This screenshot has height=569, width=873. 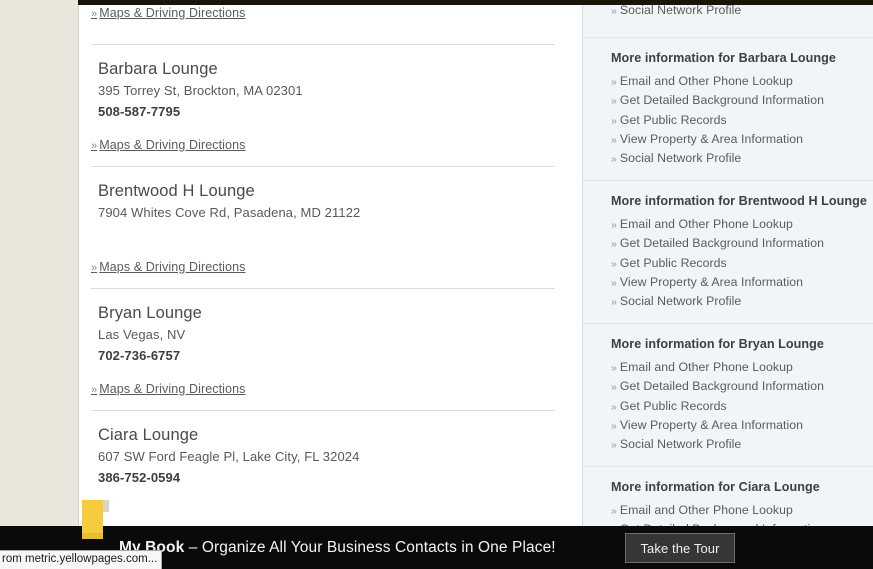 I want to click on business-phone: 508-587-7795, so click(x=139, y=111).